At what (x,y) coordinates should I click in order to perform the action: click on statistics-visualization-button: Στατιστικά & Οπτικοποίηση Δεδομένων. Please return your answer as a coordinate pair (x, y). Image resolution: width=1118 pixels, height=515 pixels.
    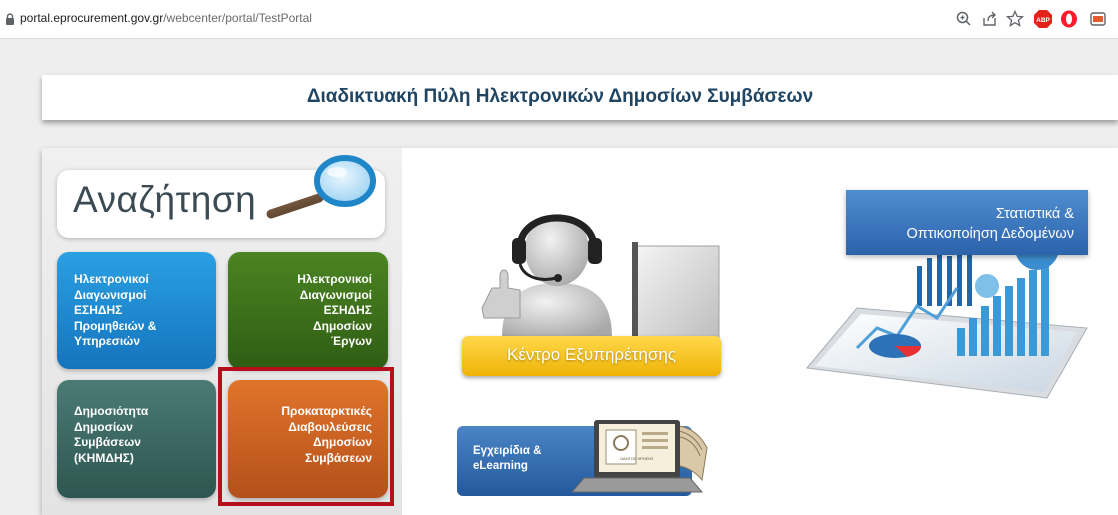
    Looking at the image, I should click on (967, 222).